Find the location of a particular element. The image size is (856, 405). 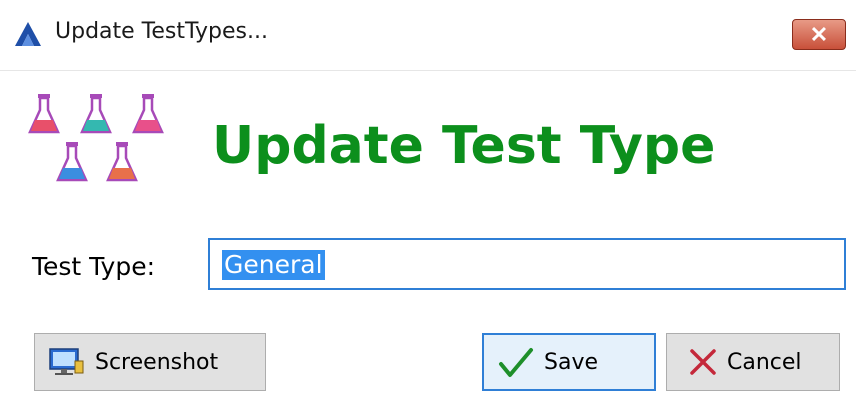

test-type-value: General is located at coordinates (273, 265).